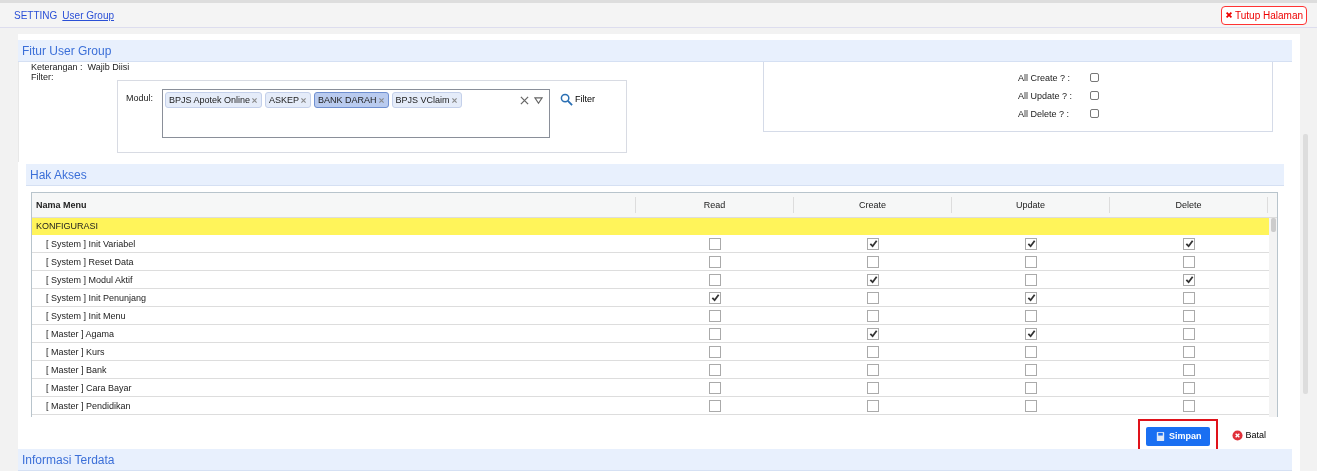 Image resolution: width=1317 pixels, height=471 pixels. Describe the element at coordinates (1160, 436) in the screenshot. I see `save-icon` at that location.